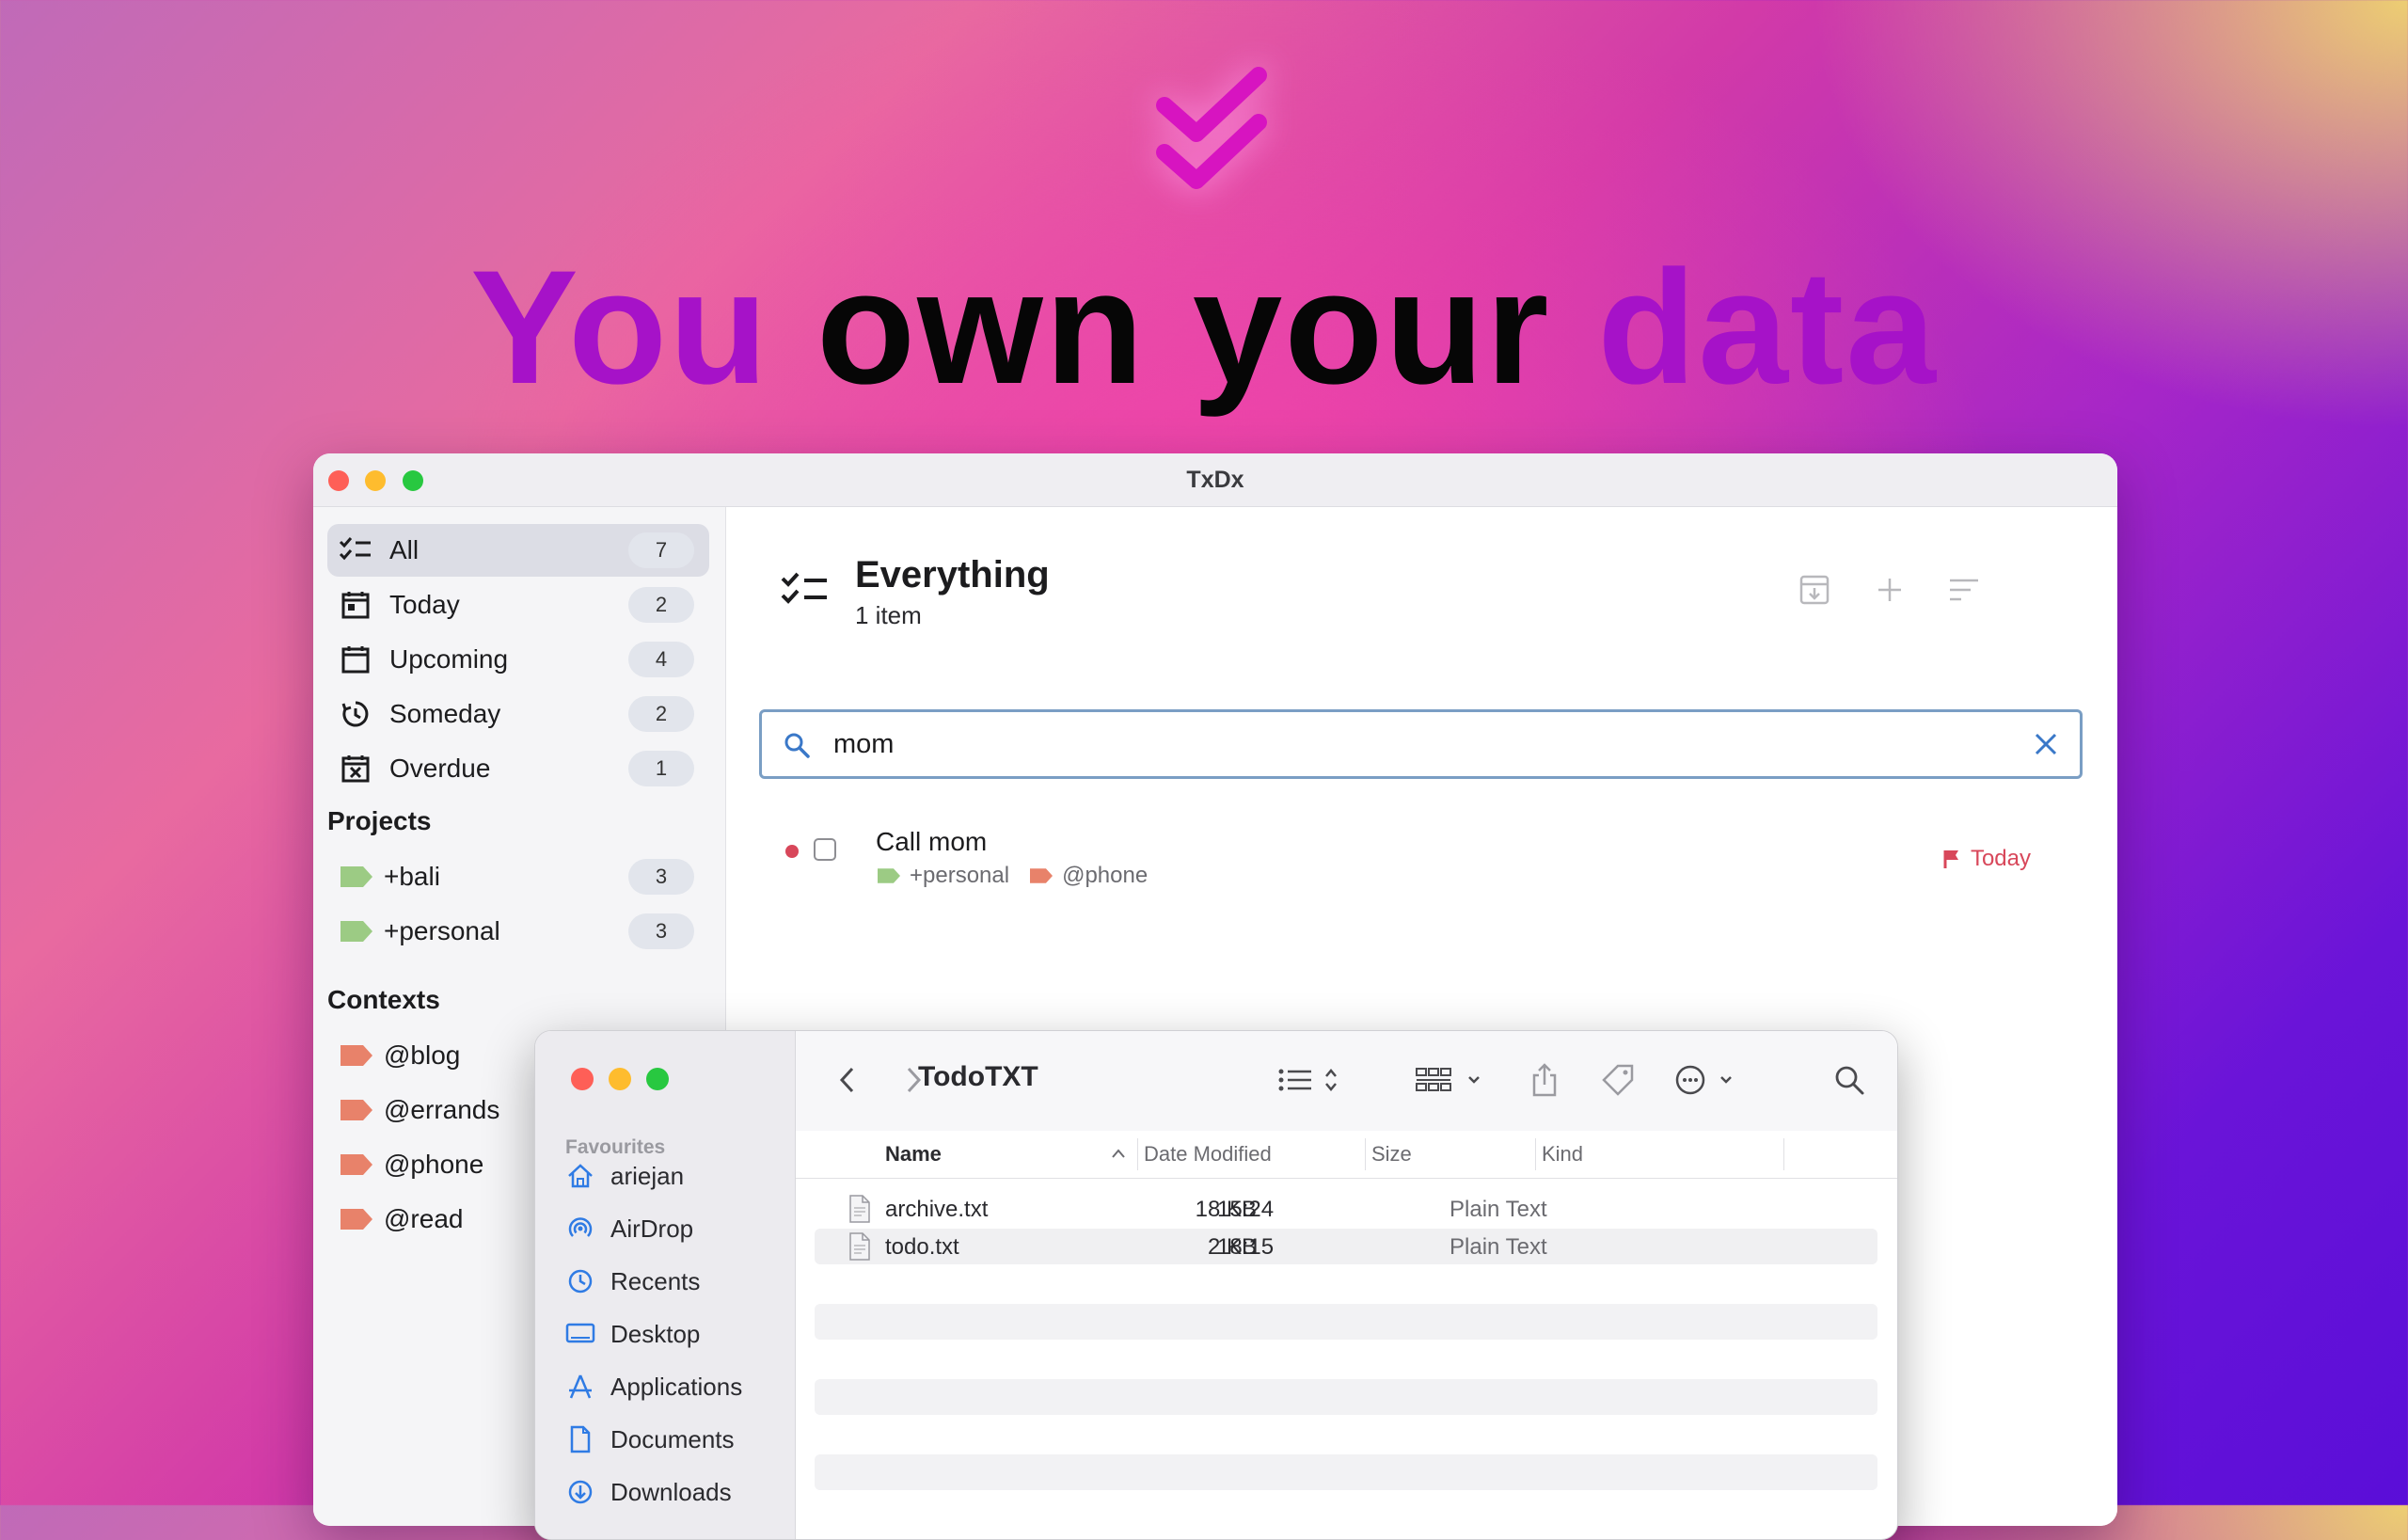 The image size is (2408, 1540). Describe the element at coordinates (624, 1176) in the screenshot. I see `finder-sidebar-item-ariejan: ariejan` at that location.